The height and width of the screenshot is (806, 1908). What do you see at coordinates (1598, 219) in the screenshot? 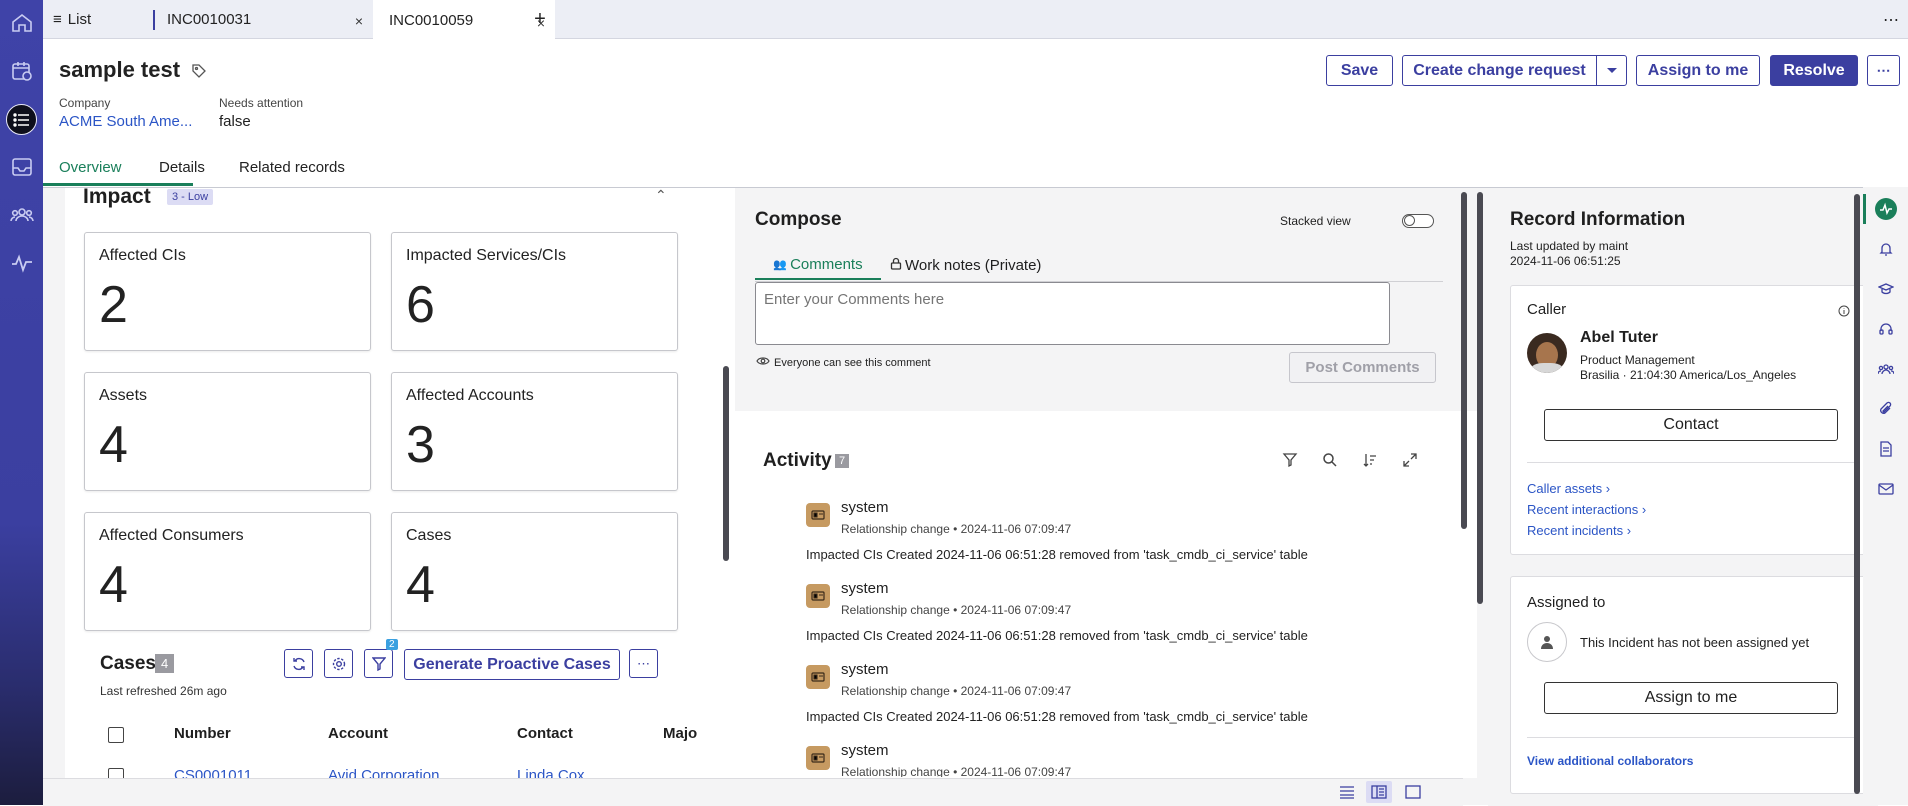
I see `record-info-title: Record Information` at bounding box center [1598, 219].